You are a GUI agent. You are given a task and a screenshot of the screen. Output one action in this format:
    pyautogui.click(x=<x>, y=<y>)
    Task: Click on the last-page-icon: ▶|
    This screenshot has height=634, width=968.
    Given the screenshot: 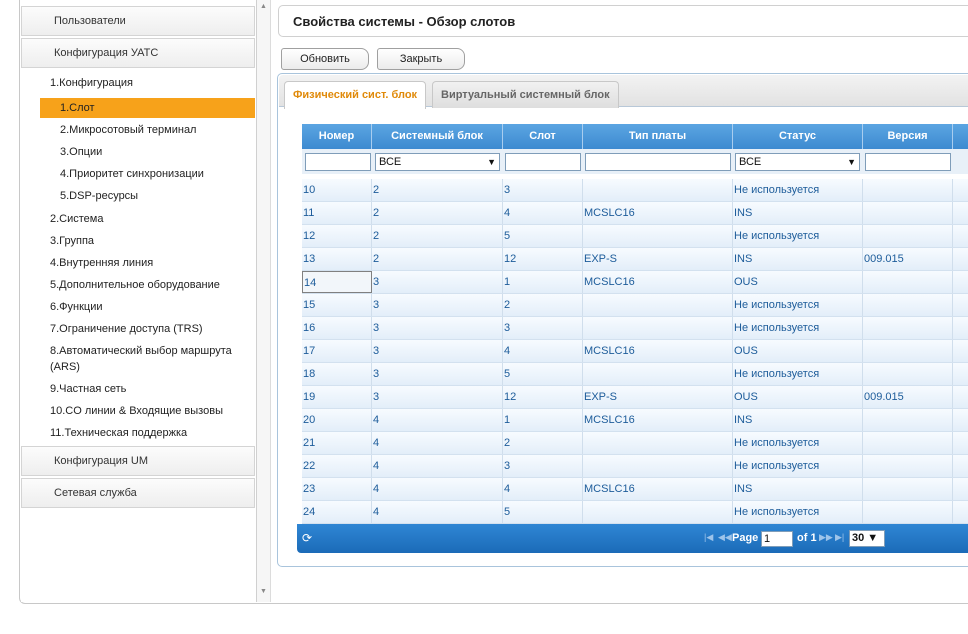 What is the action you would take?
    pyautogui.click(x=839, y=537)
    